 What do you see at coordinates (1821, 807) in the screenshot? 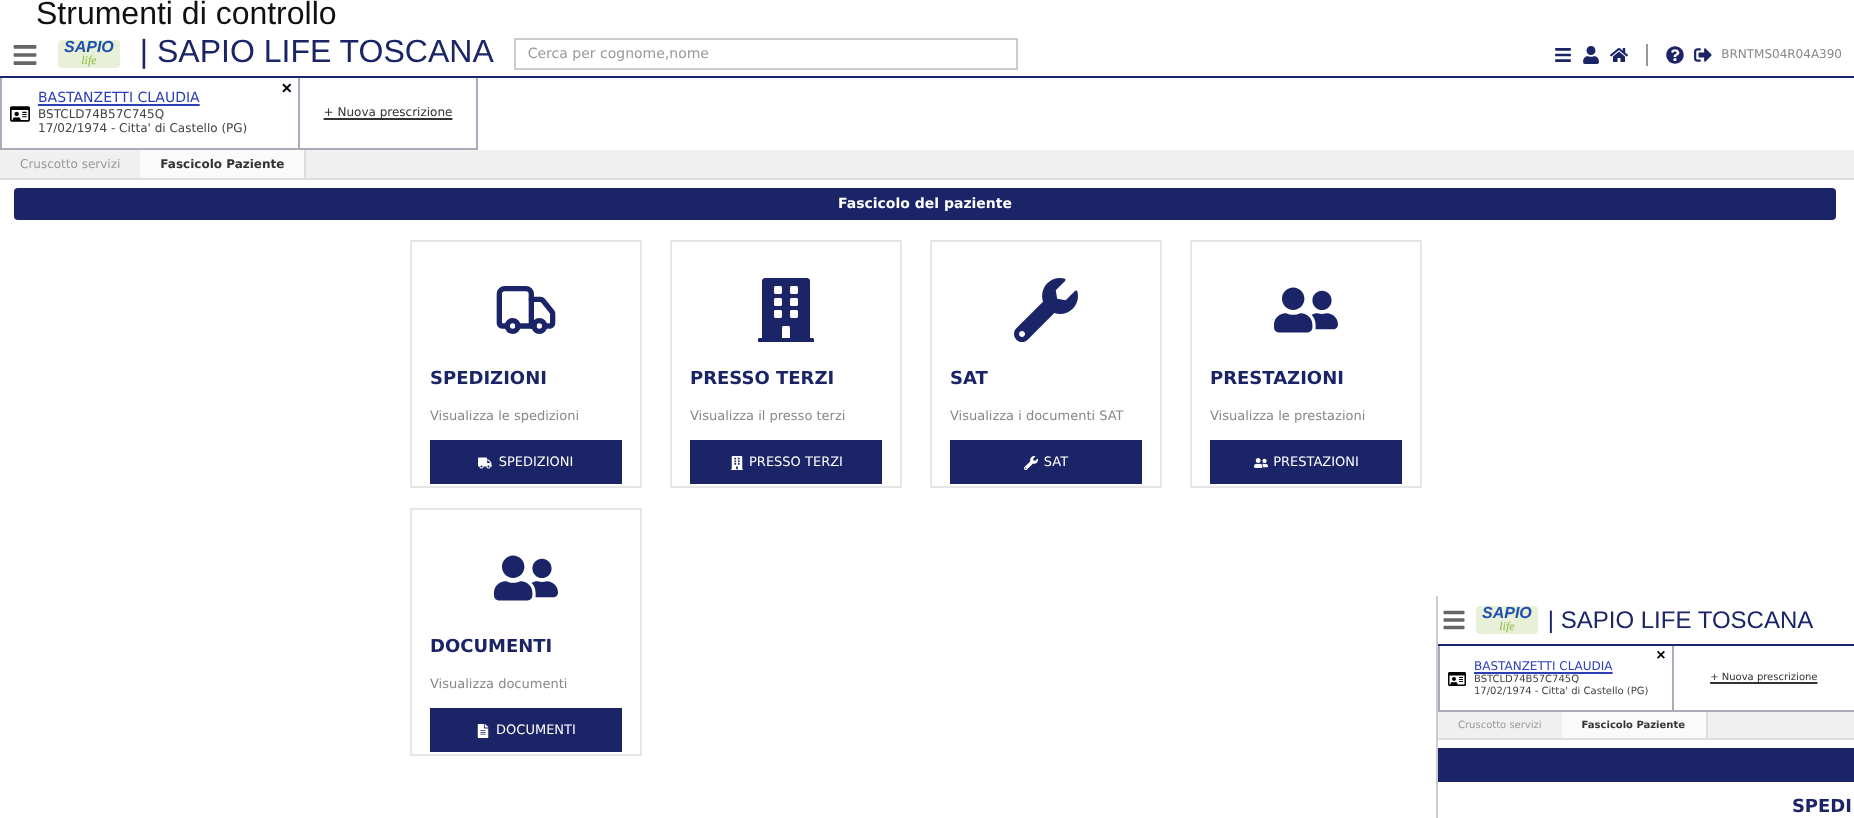
I see `card-title: SPEDI` at bounding box center [1821, 807].